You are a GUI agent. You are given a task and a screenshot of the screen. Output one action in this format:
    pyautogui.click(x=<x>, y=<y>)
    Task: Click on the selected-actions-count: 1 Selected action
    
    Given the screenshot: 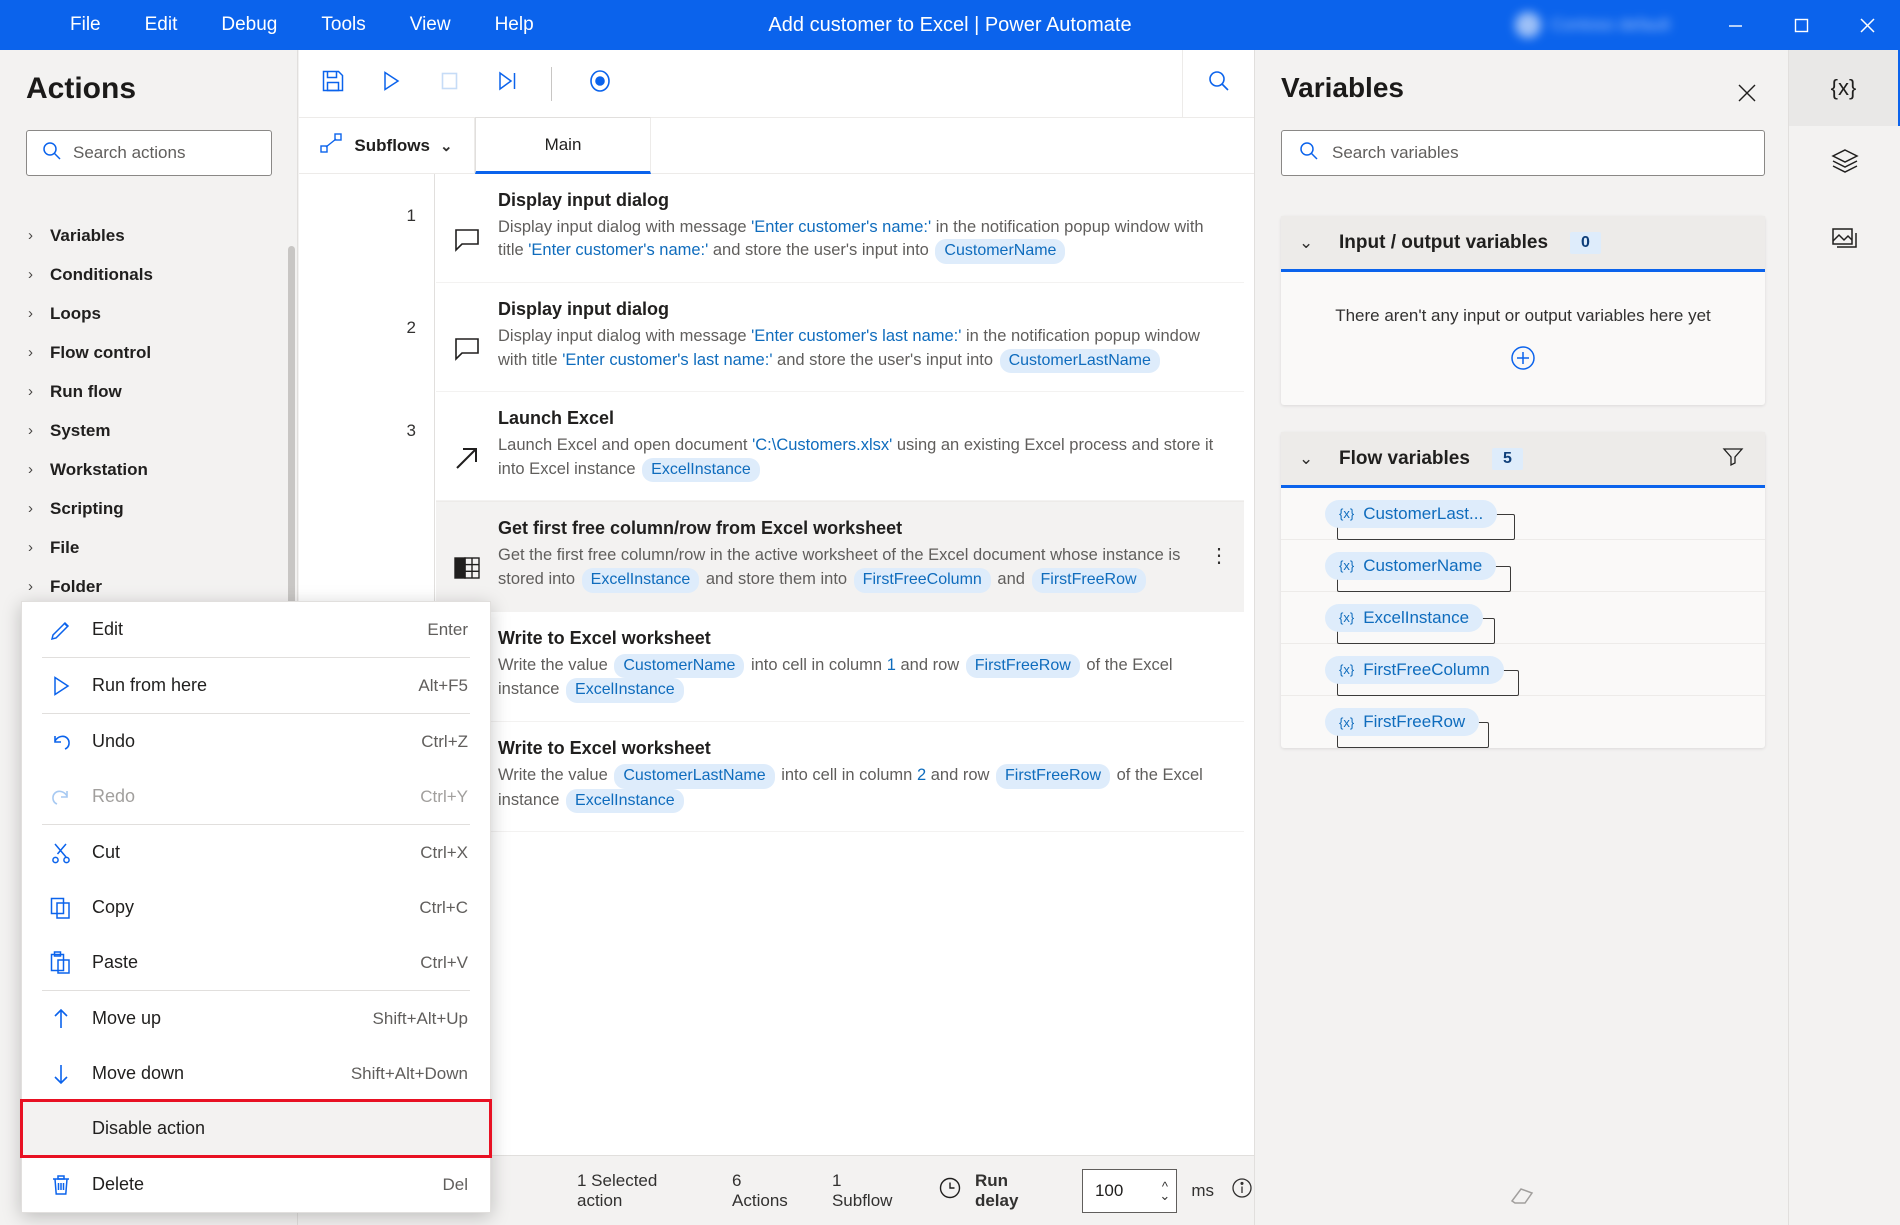 What is the action you would take?
    pyautogui.click(x=617, y=1190)
    